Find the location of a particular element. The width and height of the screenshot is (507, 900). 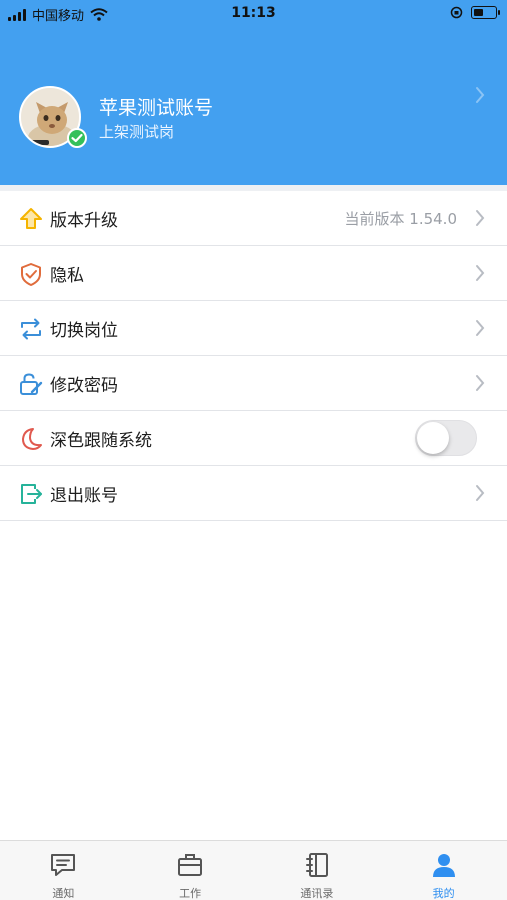

menu-label: 隐私 is located at coordinates (67, 276).